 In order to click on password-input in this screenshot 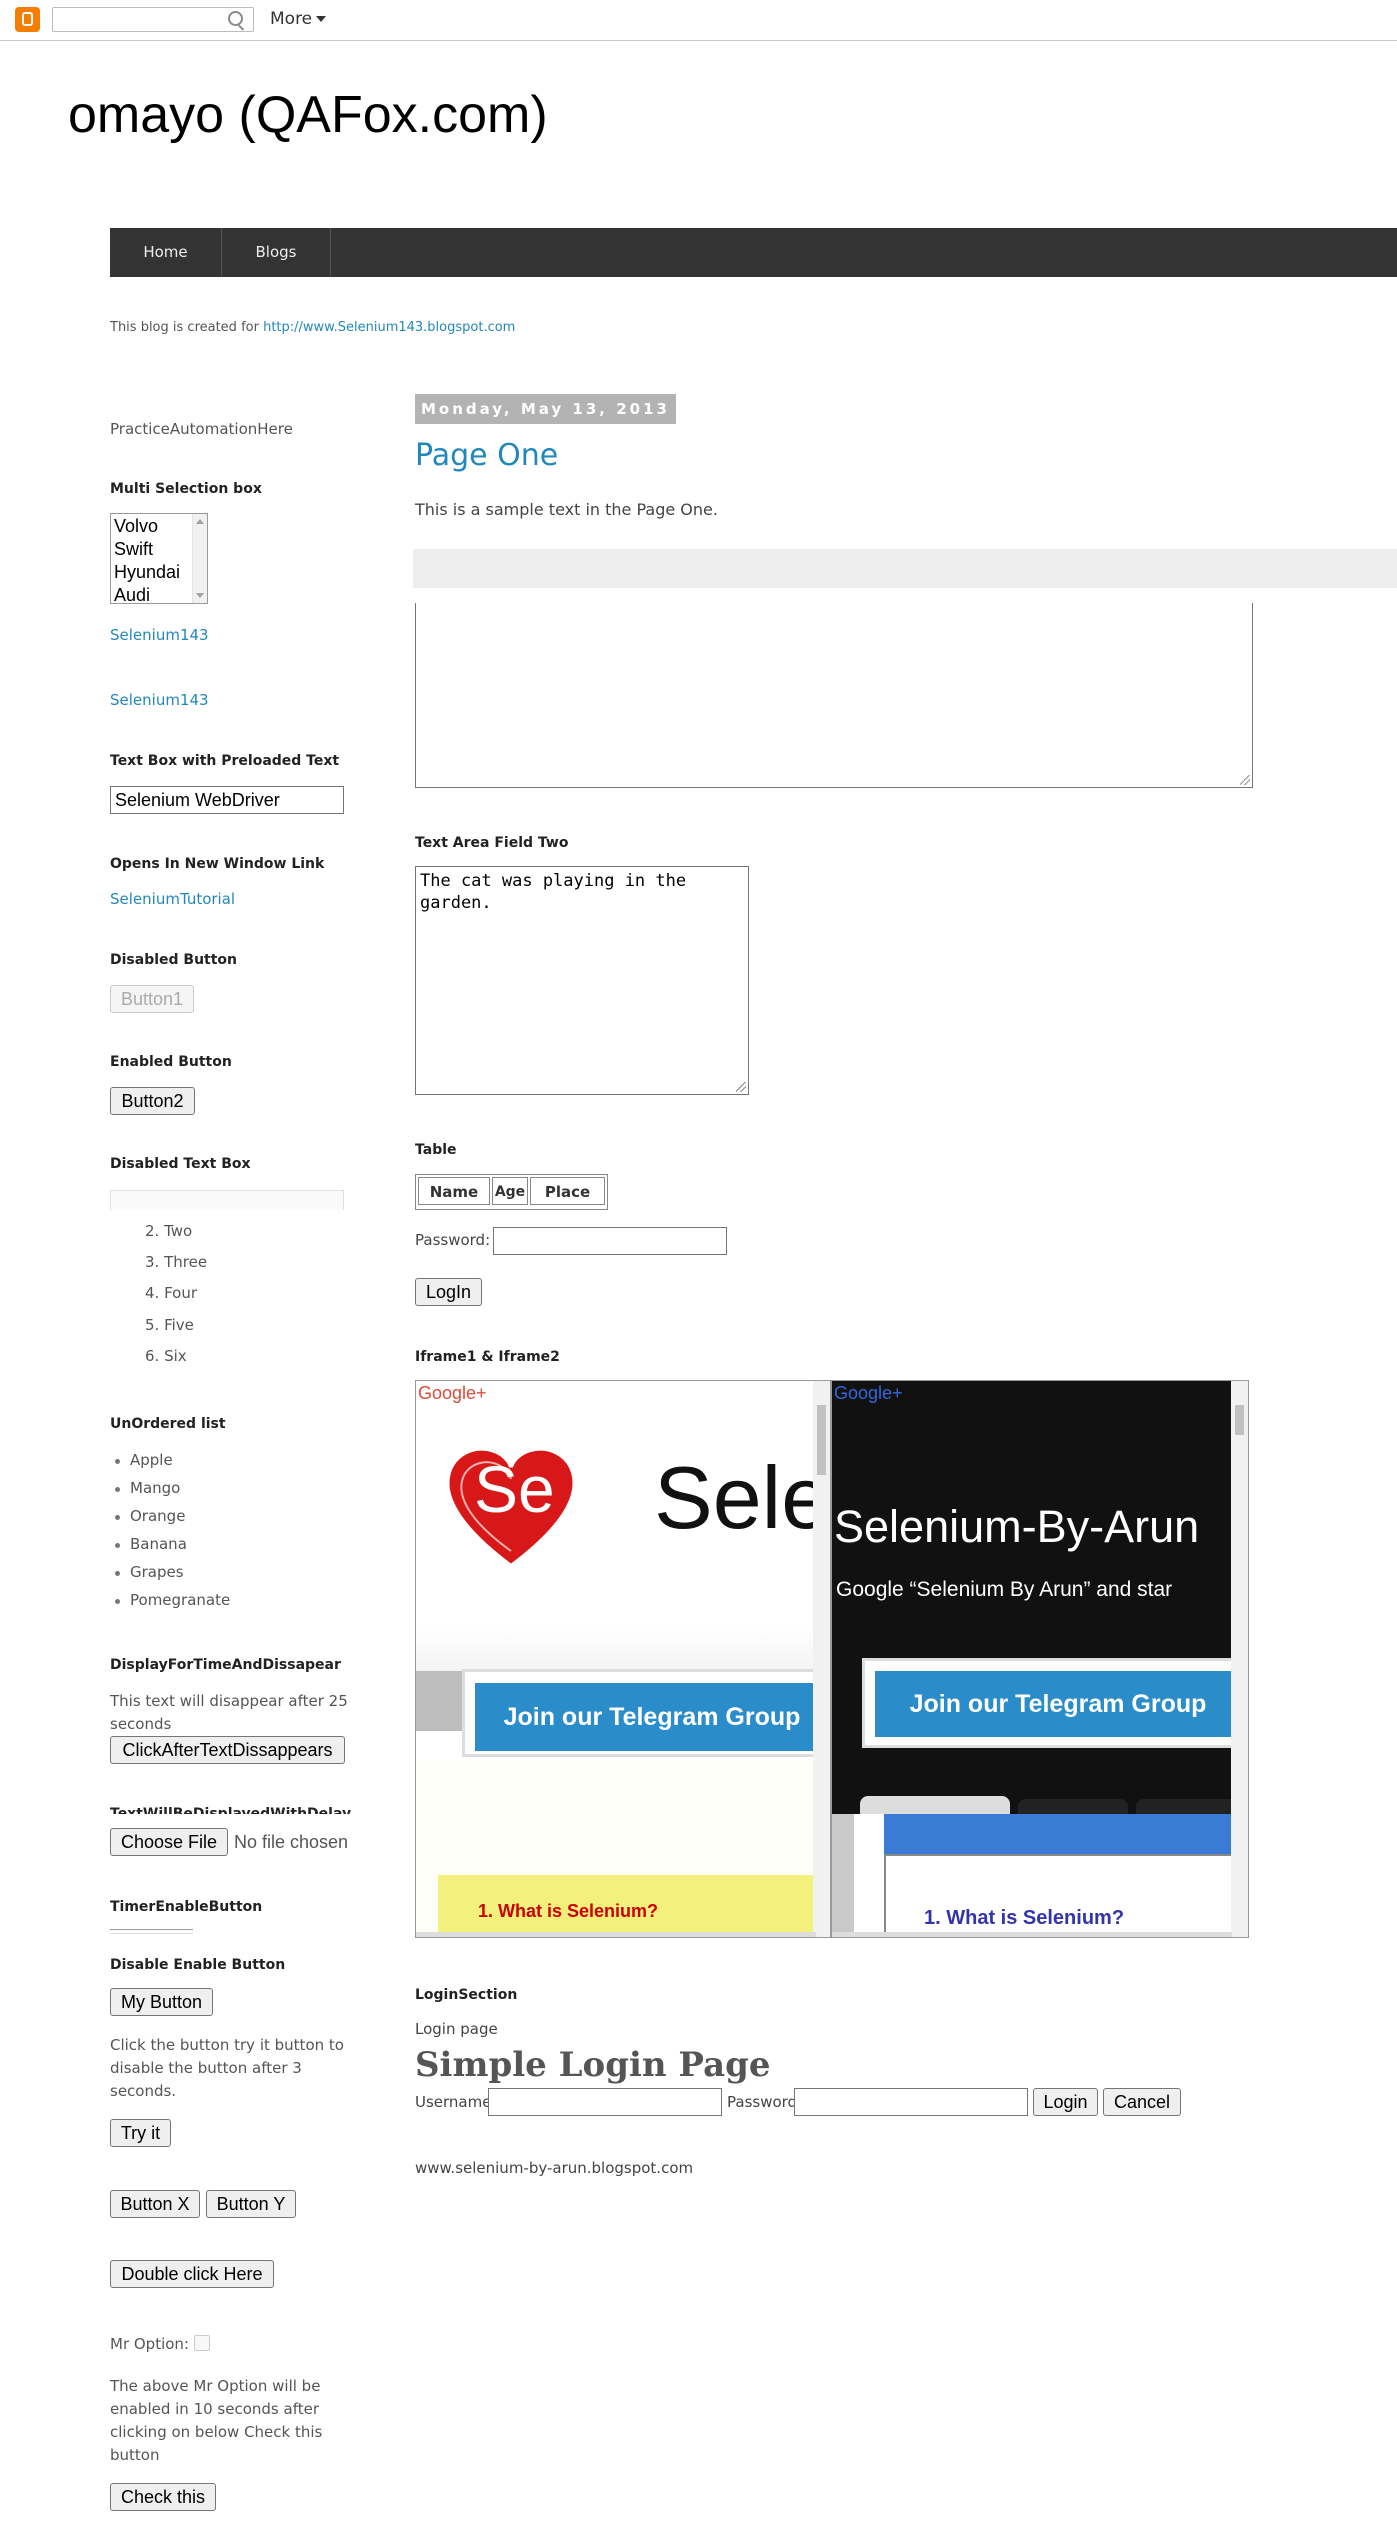, I will do `click(610, 1241)`.